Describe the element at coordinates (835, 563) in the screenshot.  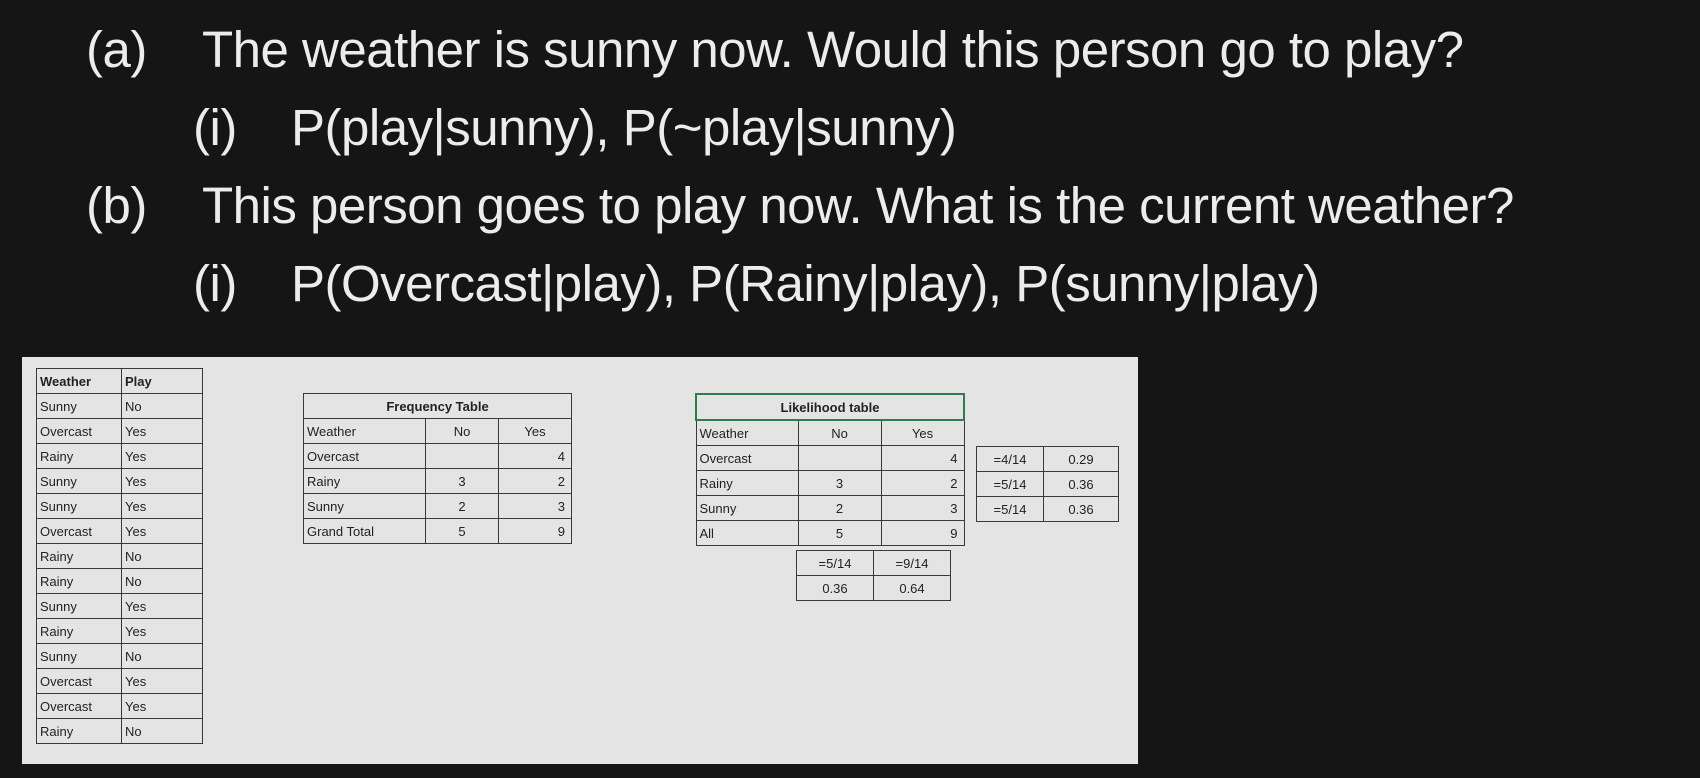
I see `play-probability-no-cell: =5/14` at that location.